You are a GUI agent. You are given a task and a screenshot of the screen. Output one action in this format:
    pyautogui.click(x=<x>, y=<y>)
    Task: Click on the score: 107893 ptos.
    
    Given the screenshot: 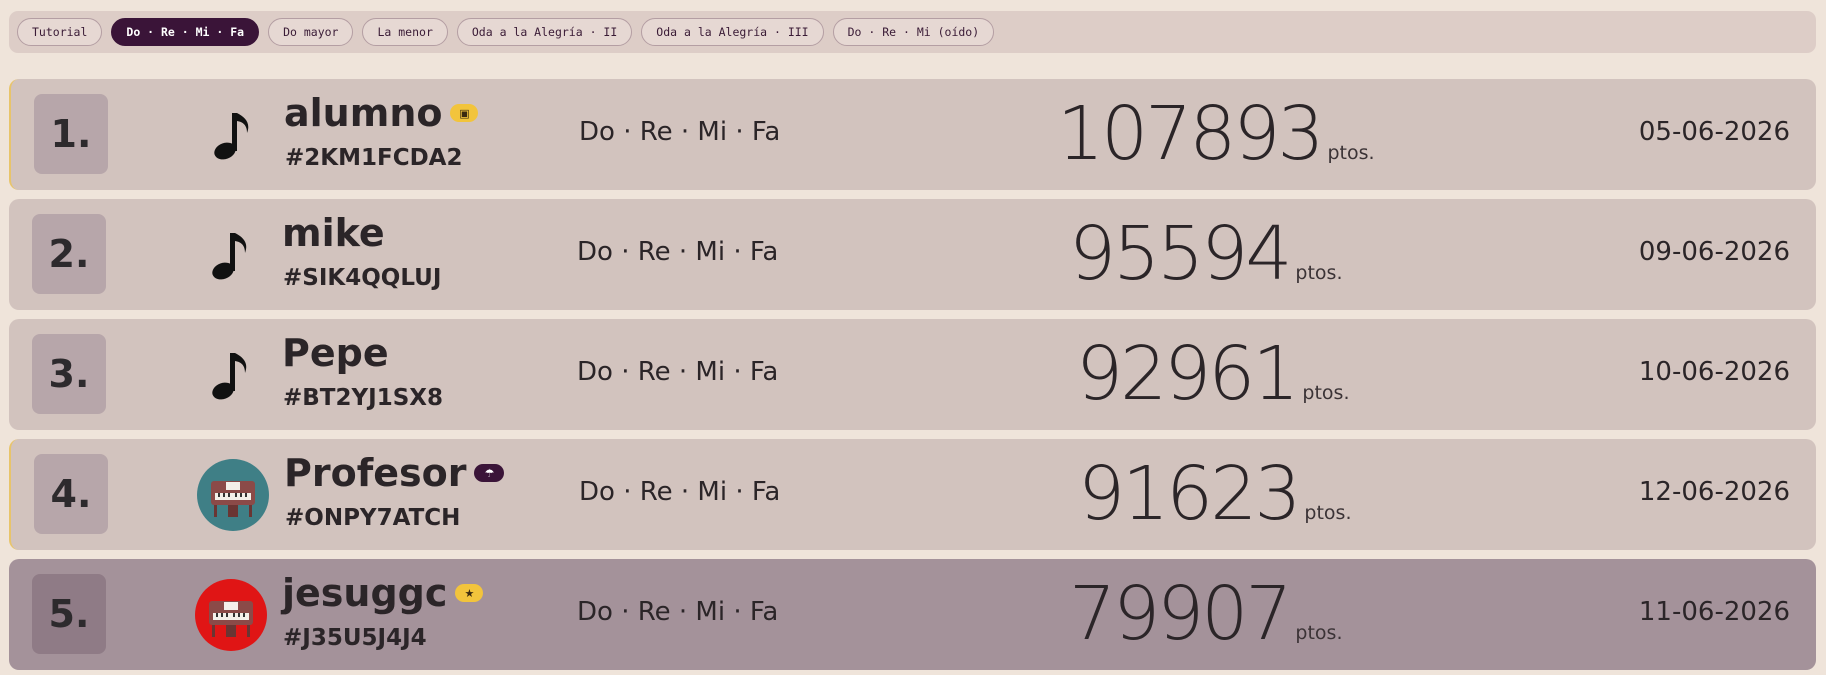 What is the action you would take?
    pyautogui.click(x=1216, y=134)
    